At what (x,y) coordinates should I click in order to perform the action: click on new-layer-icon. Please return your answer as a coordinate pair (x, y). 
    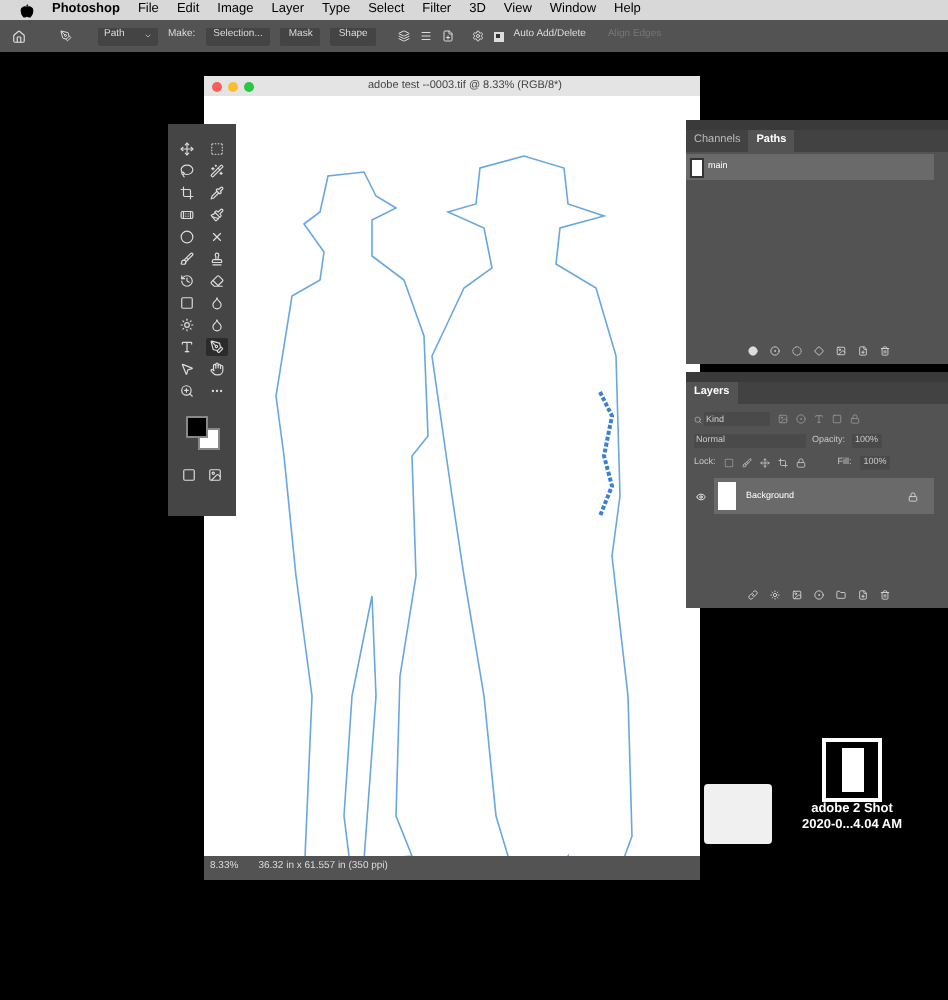
    Looking at the image, I should click on (862, 594).